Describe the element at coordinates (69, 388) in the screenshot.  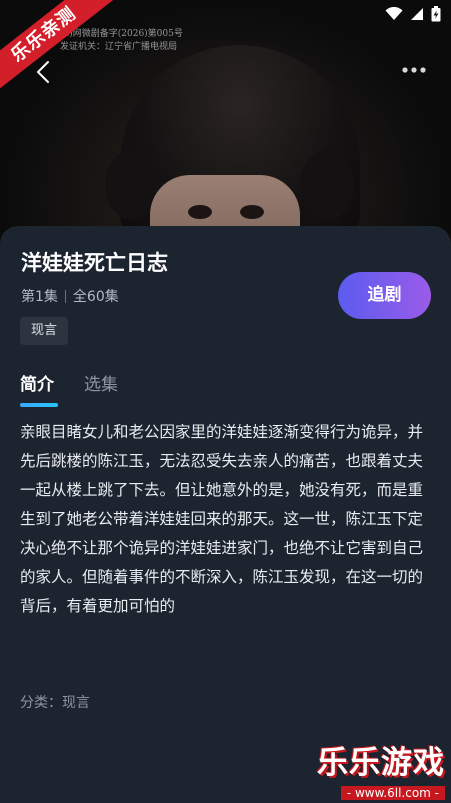
I see `detail-tabs: 简介 选集` at that location.